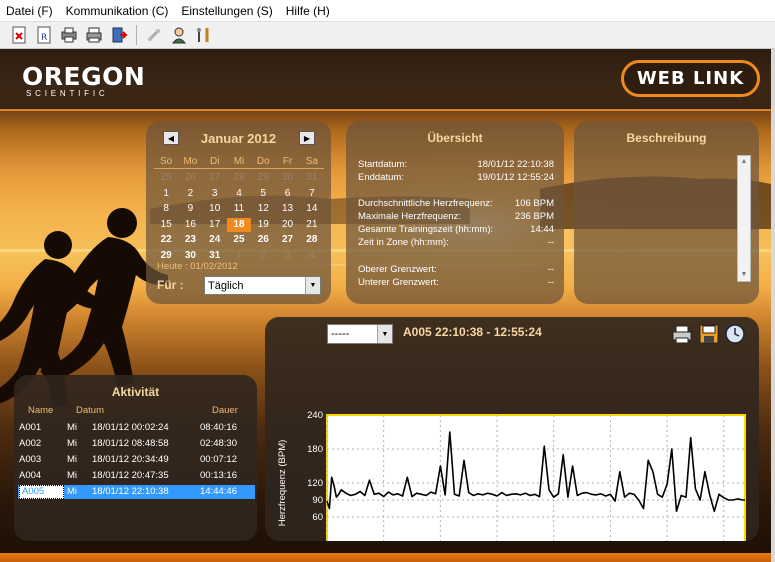 The width and height of the screenshot is (775, 562). What do you see at coordinates (263, 209) in the screenshot?
I see `calendar-day: 12` at bounding box center [263, 209].